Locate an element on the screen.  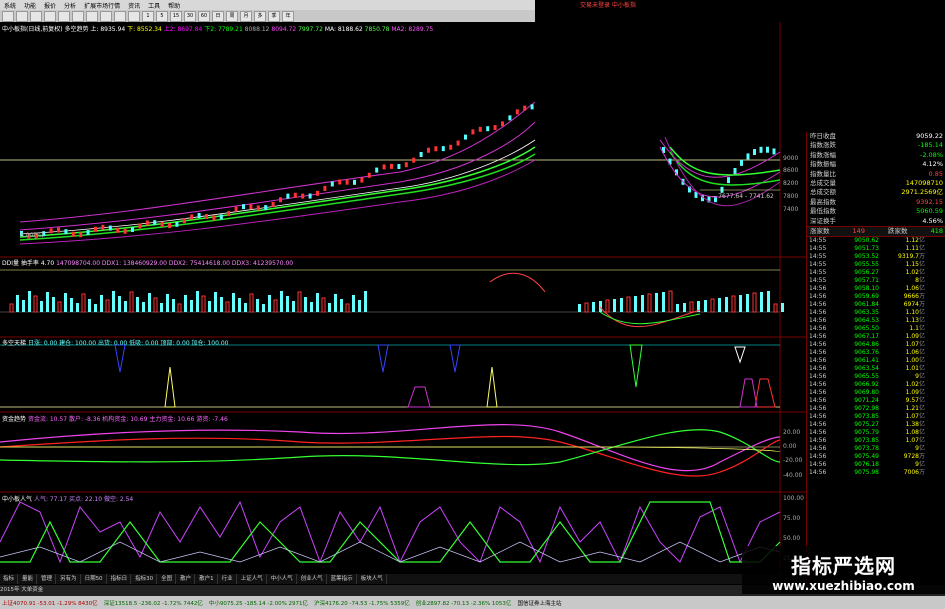
indicator-tab: 指标日 is located at coordinates (120, 579).